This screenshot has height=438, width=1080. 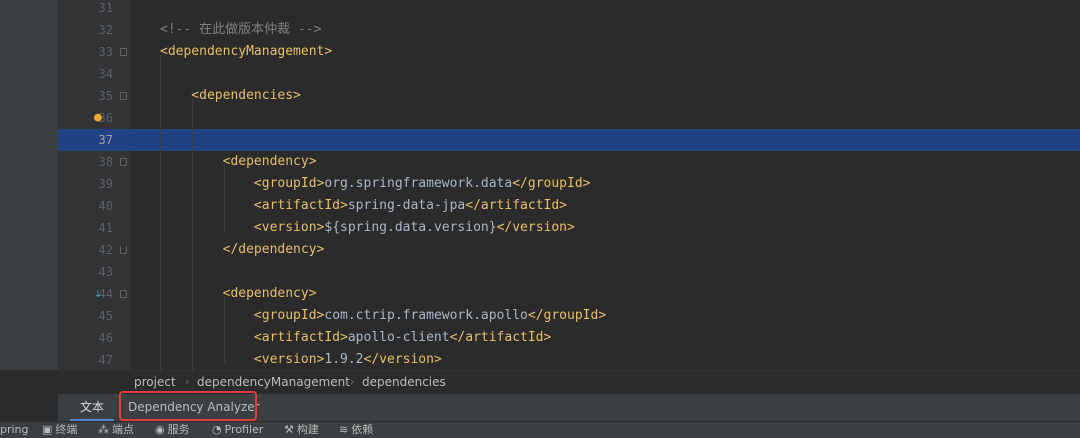 I want to click on code-text: <dependencies>, so click(x=230, y=96).